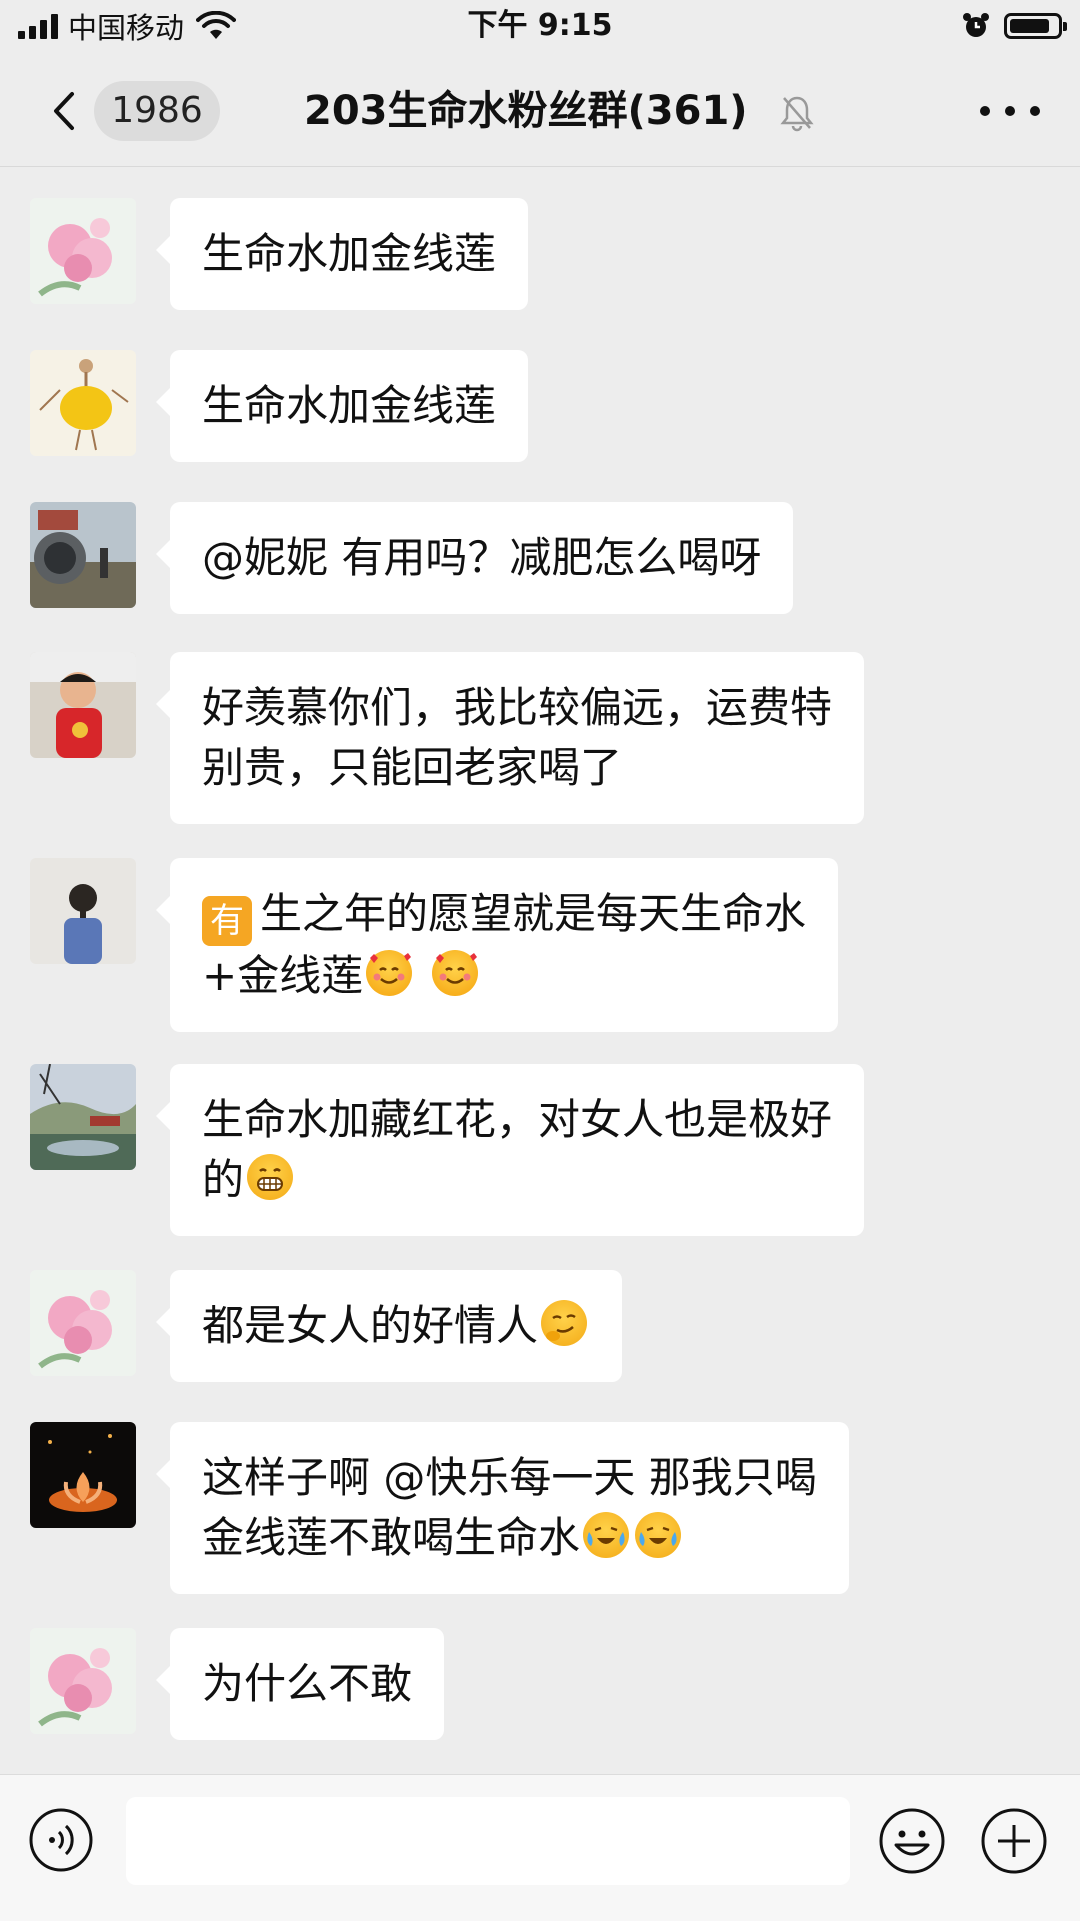  I want to click on message-bubble: @妮妮 有用吗？减肥怎么喝呀, so click(474, 558).